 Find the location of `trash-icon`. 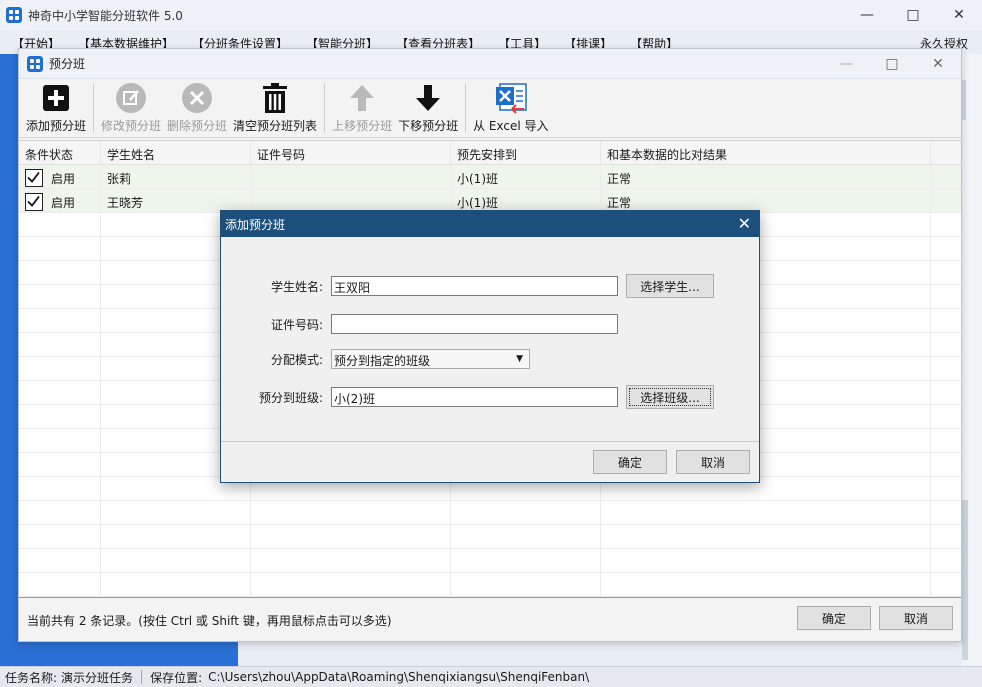

trash-icon is located at coordinates (275, 98).